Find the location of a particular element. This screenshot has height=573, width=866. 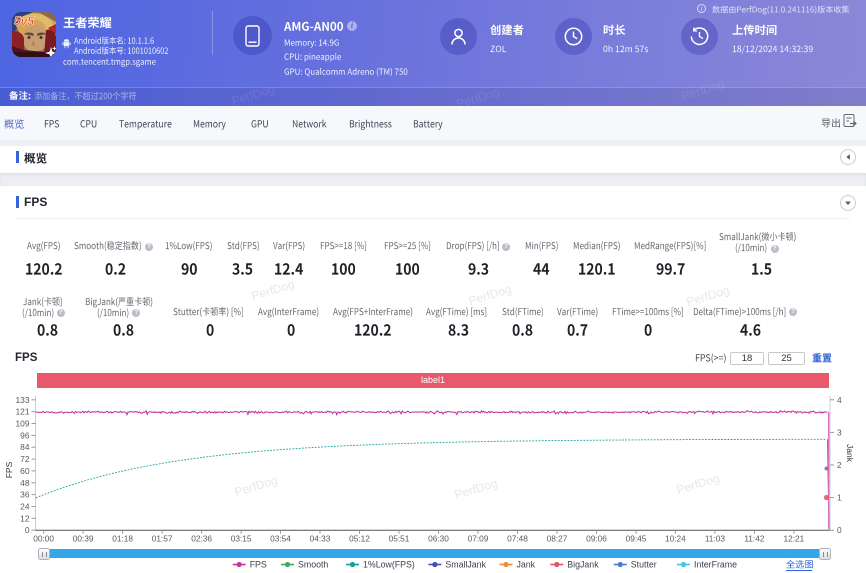

svg-text: 24 is located at coordinates (25, 507).